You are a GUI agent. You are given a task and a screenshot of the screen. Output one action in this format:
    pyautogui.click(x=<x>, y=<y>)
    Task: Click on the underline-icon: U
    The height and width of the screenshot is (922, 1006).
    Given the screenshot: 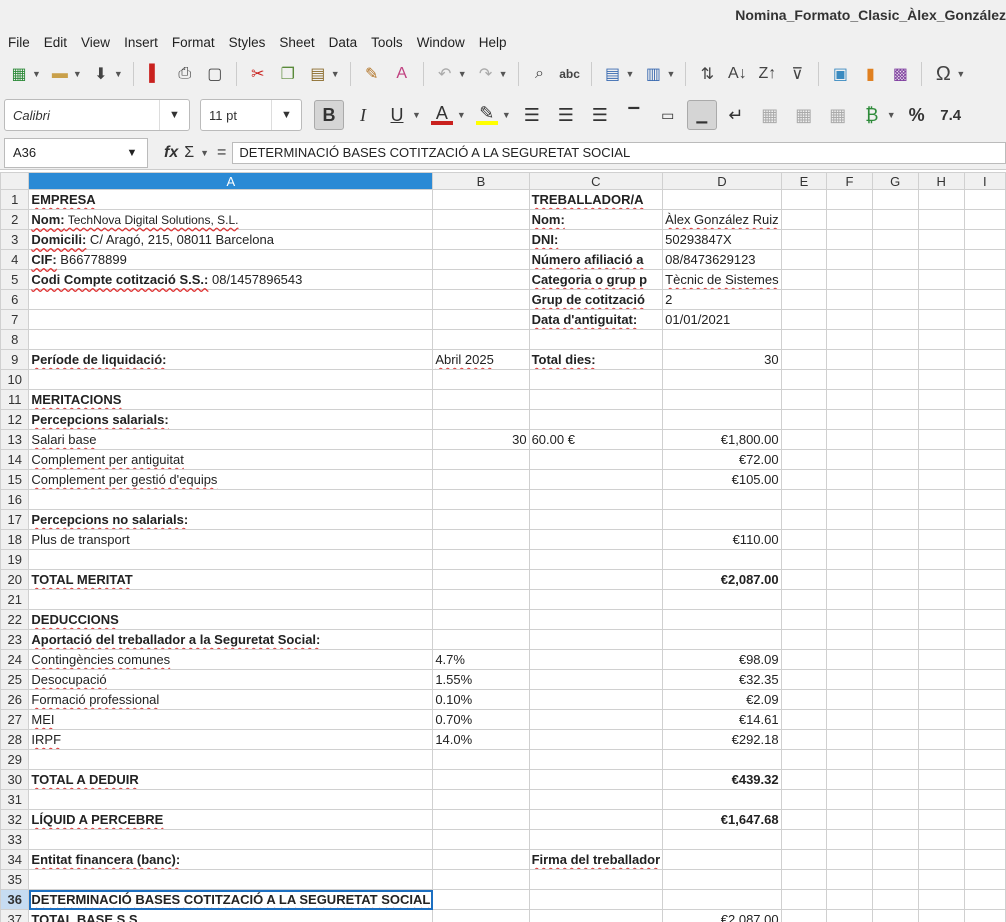 What is the action you would take?
    pyautogui.click(x=397, y=115)
    